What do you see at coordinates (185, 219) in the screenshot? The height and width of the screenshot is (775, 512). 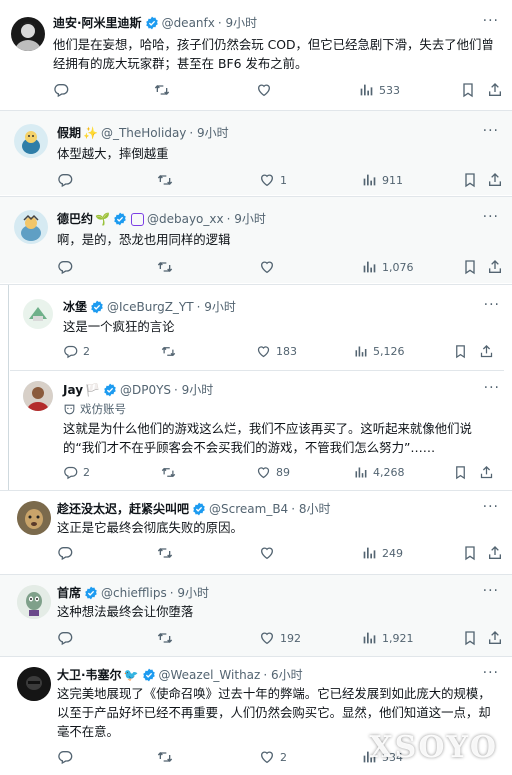 I see `author-handle: @debayo_xx` at bounding box center [185, 219].